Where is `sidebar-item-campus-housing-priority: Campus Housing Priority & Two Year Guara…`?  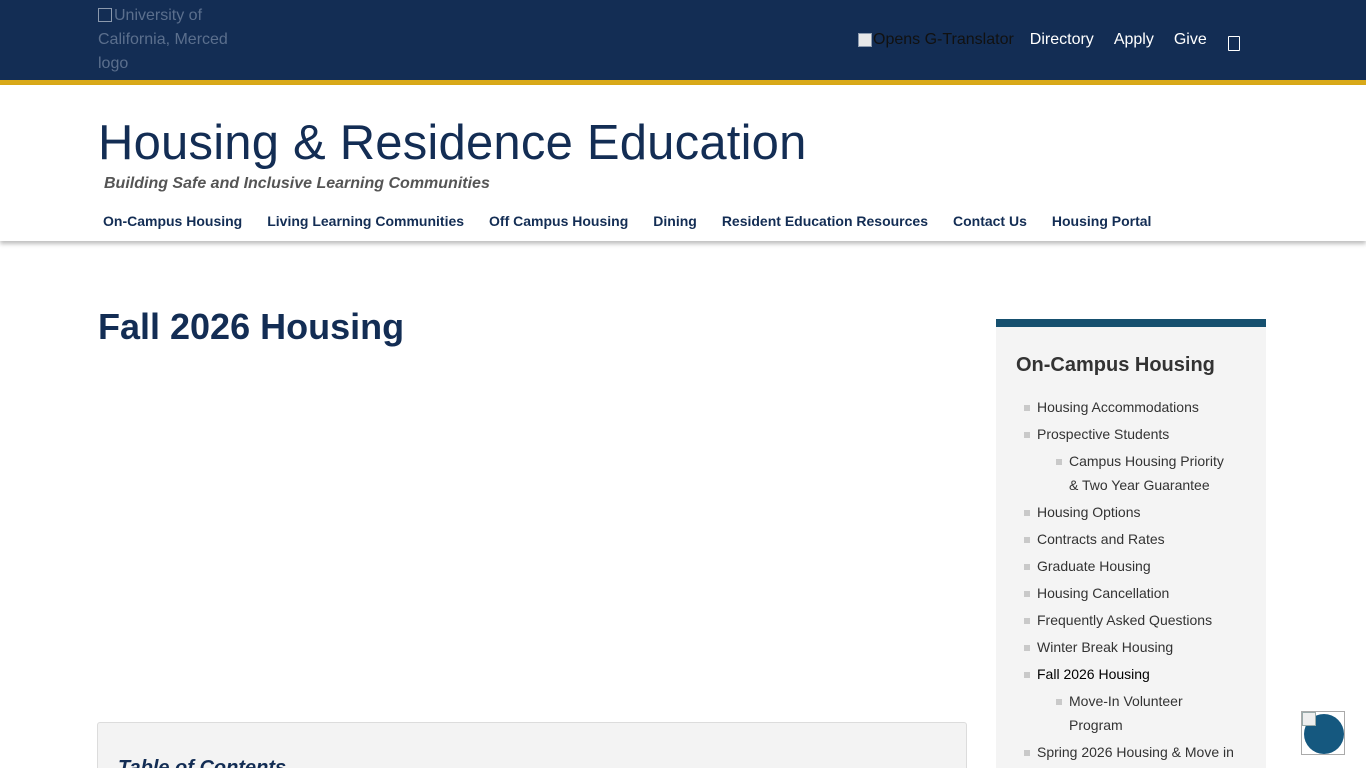
sidebar-item-campus-housing-priority: Campus Housing Priority & Two Year Guara… is located at coordinates (1146, 473).